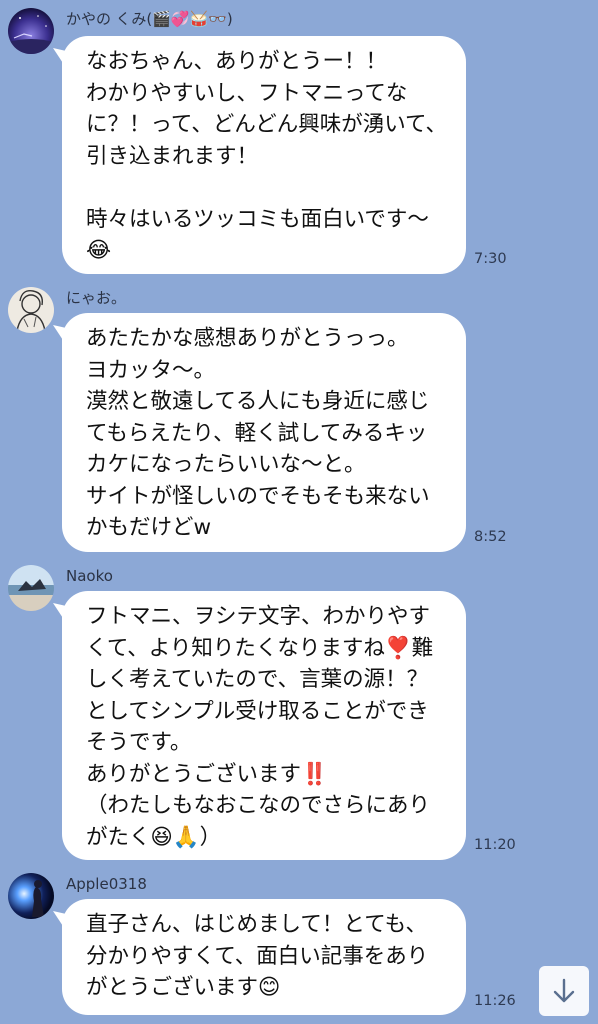 Image resolution: width=598 pixels, height=1024 pixels. What do you see at coordinates (89, 576) in the screenshot?
I see `sender-name: Naoko` at bounding box center [89, 576].